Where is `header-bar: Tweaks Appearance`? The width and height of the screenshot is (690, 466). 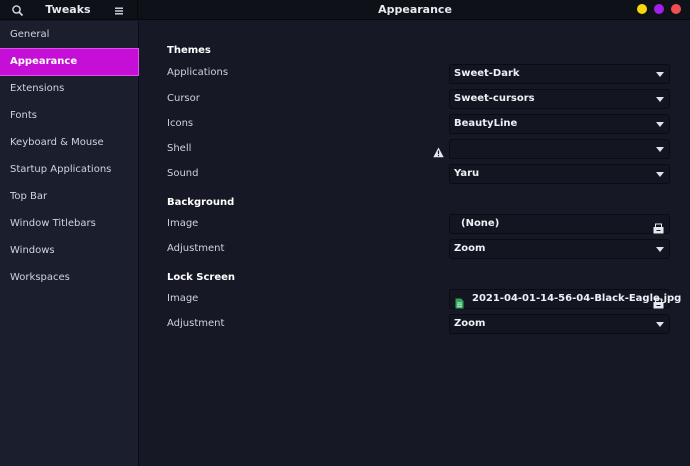 header-bar: Tweaks Appearance is located at coordinates (345, 10).